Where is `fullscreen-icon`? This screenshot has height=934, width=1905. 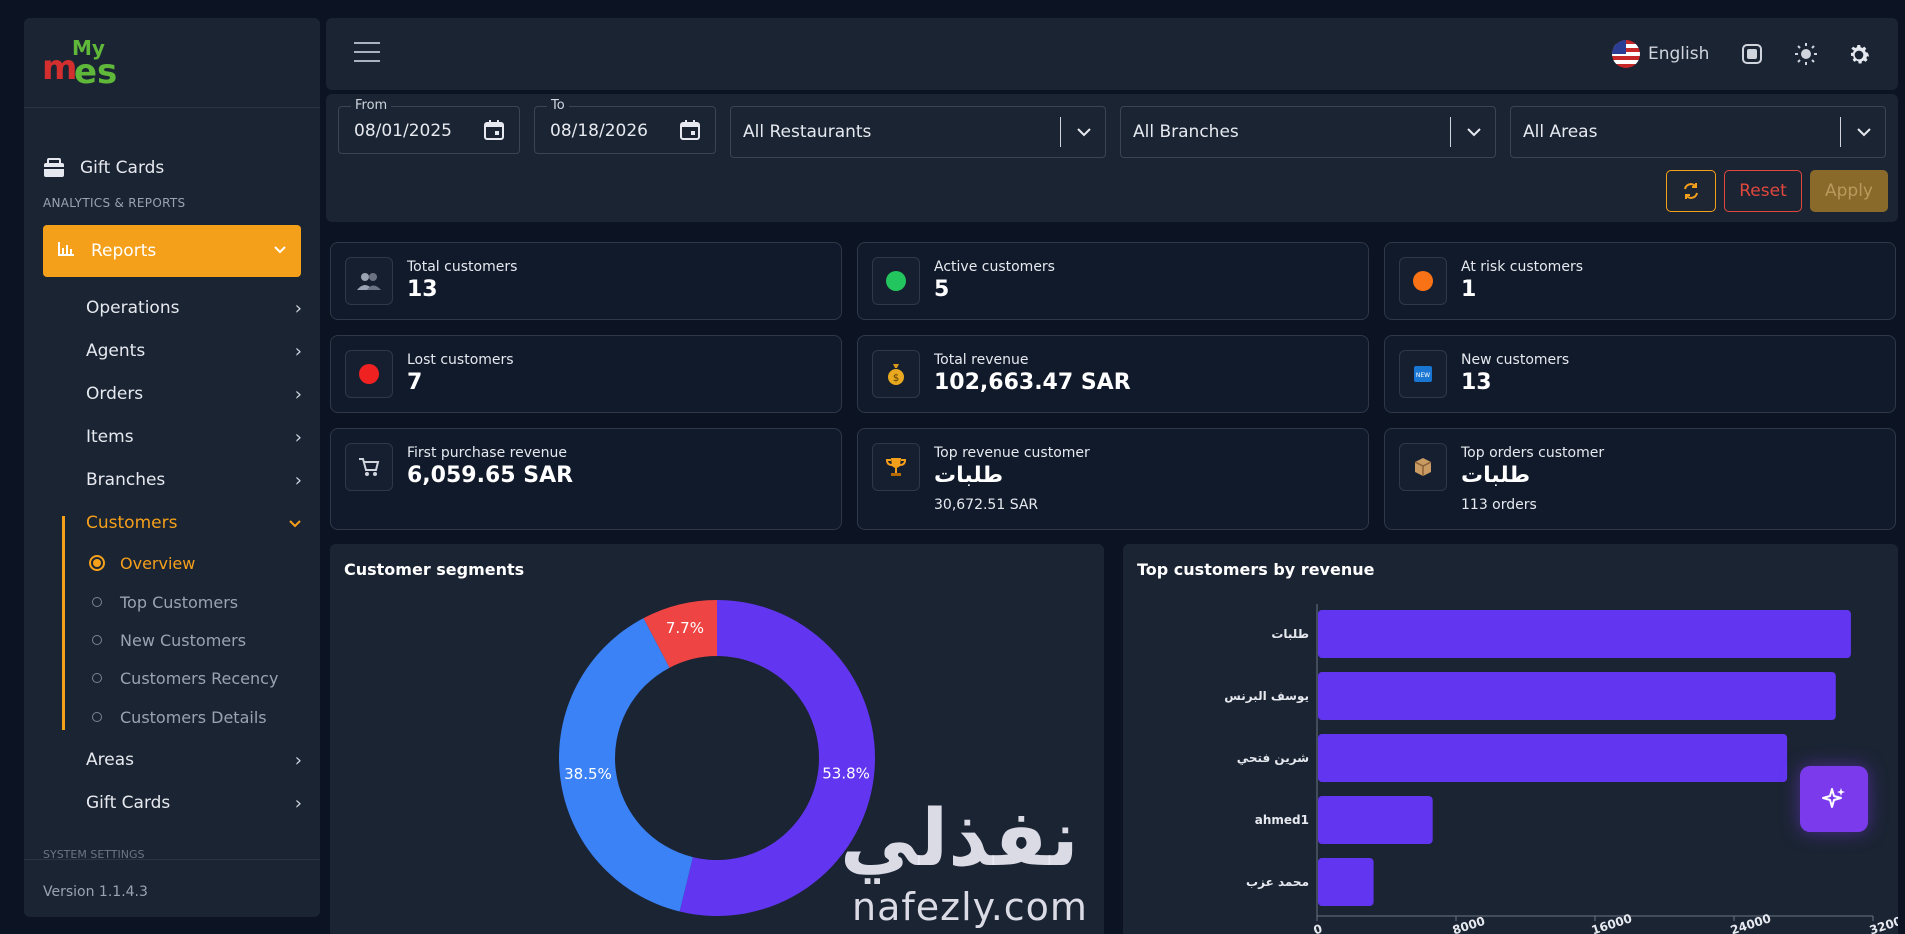
fullscreen-icon is located at coordinates (1752, 54).